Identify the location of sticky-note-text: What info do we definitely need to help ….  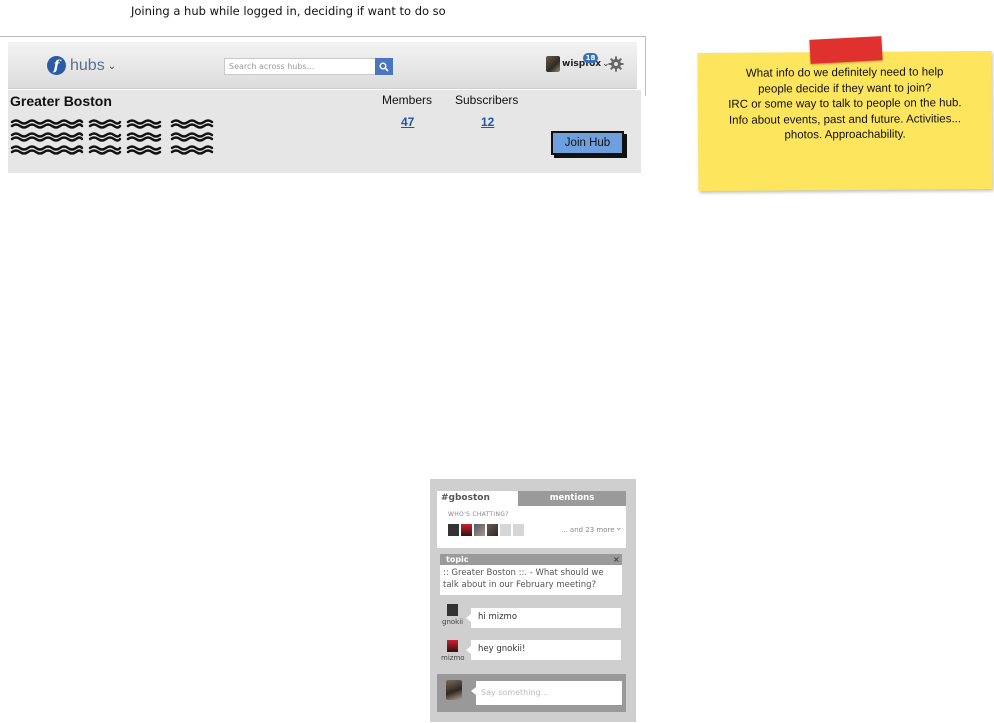
(845, 105).